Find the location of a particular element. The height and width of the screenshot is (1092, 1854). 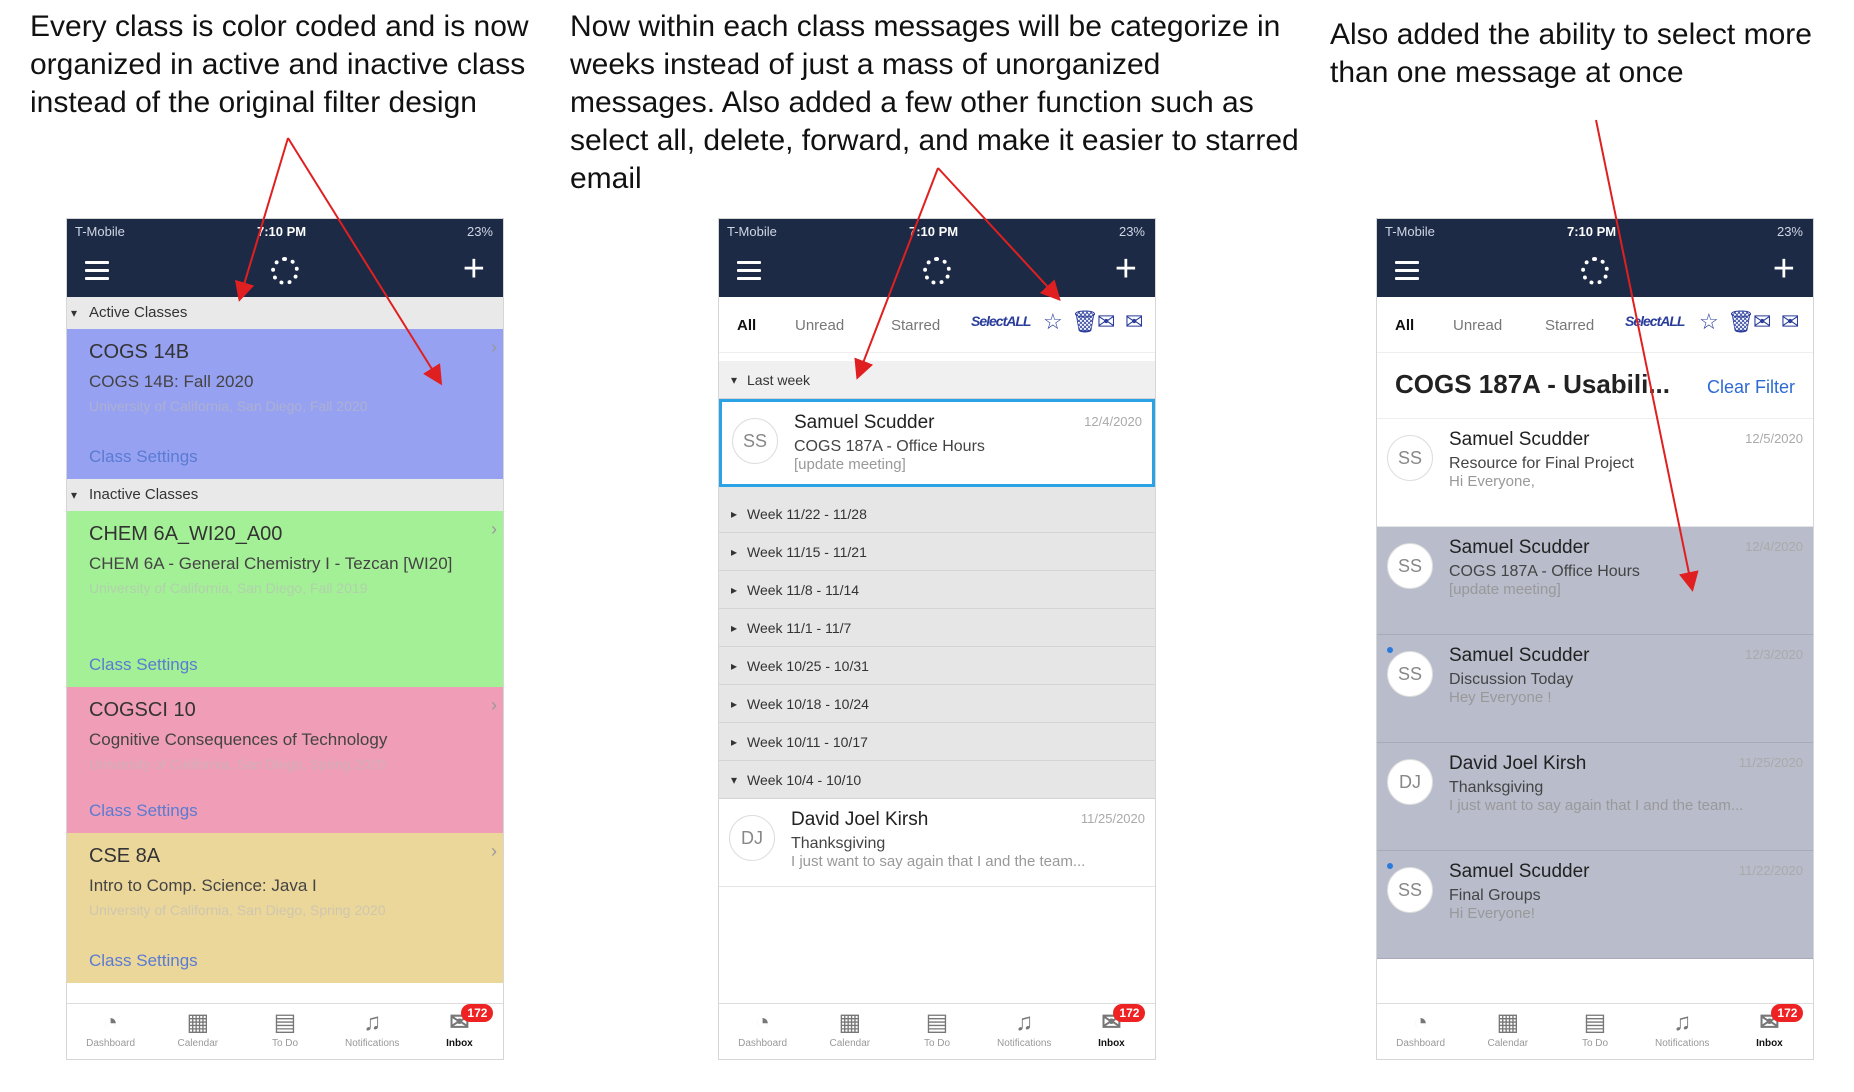

message-date: 12/3/2020 is located at coordinates (1774, 654).